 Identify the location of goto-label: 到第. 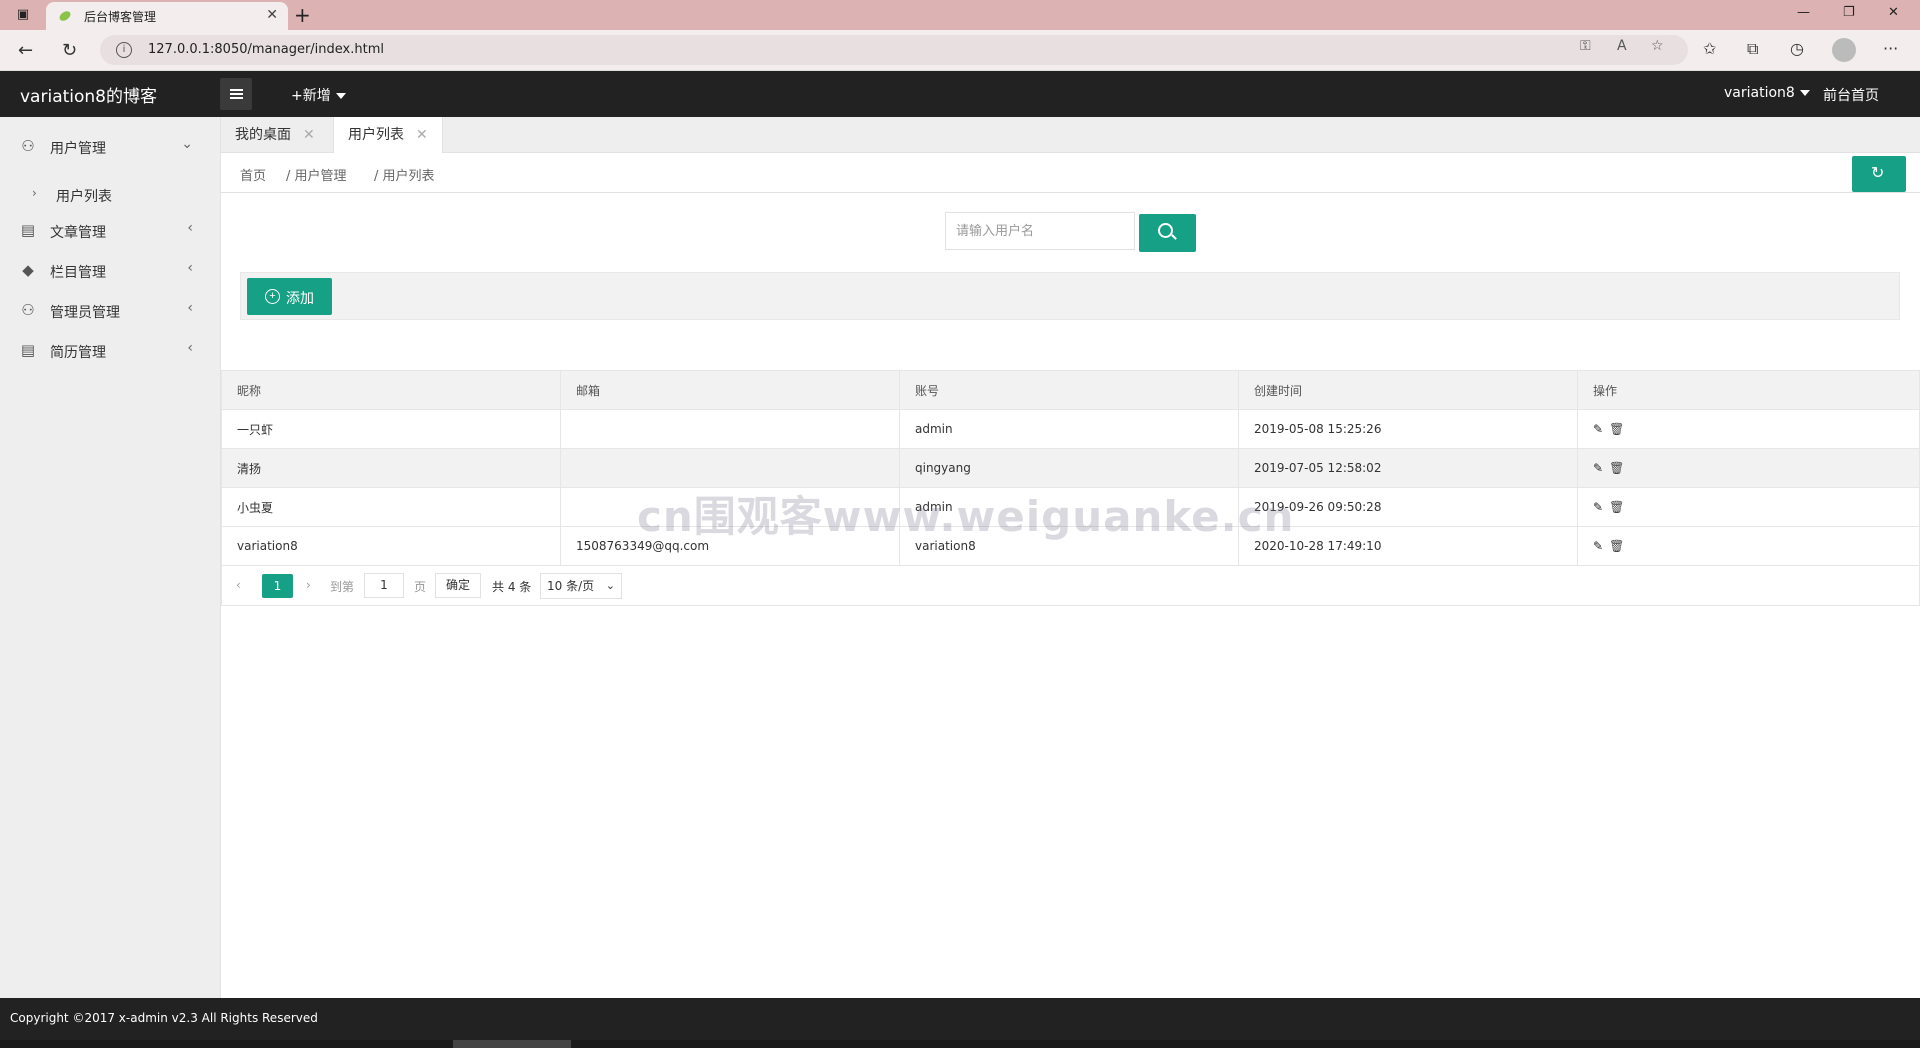
(342, 587).